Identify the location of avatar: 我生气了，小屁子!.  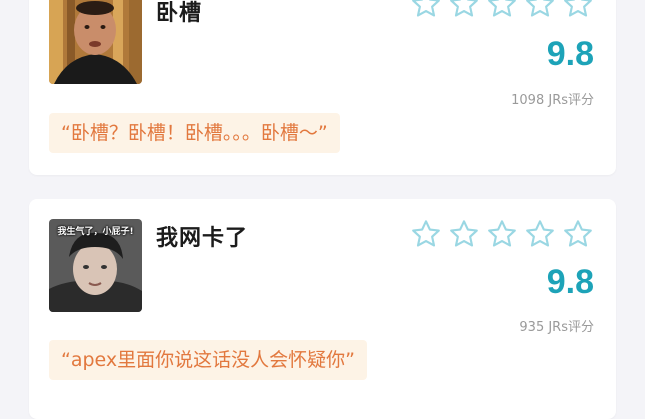
(95, 265).